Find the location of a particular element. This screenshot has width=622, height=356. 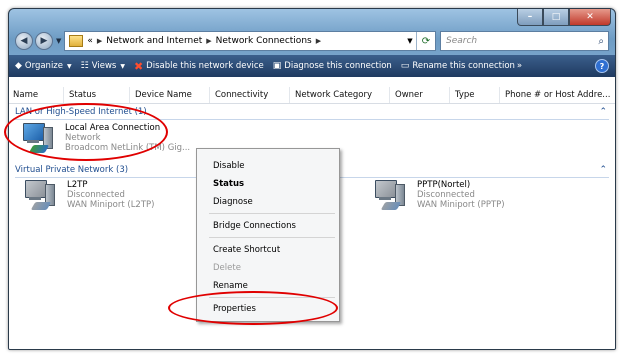

column-network-category: Network Category is located at coordinates (331, 95).